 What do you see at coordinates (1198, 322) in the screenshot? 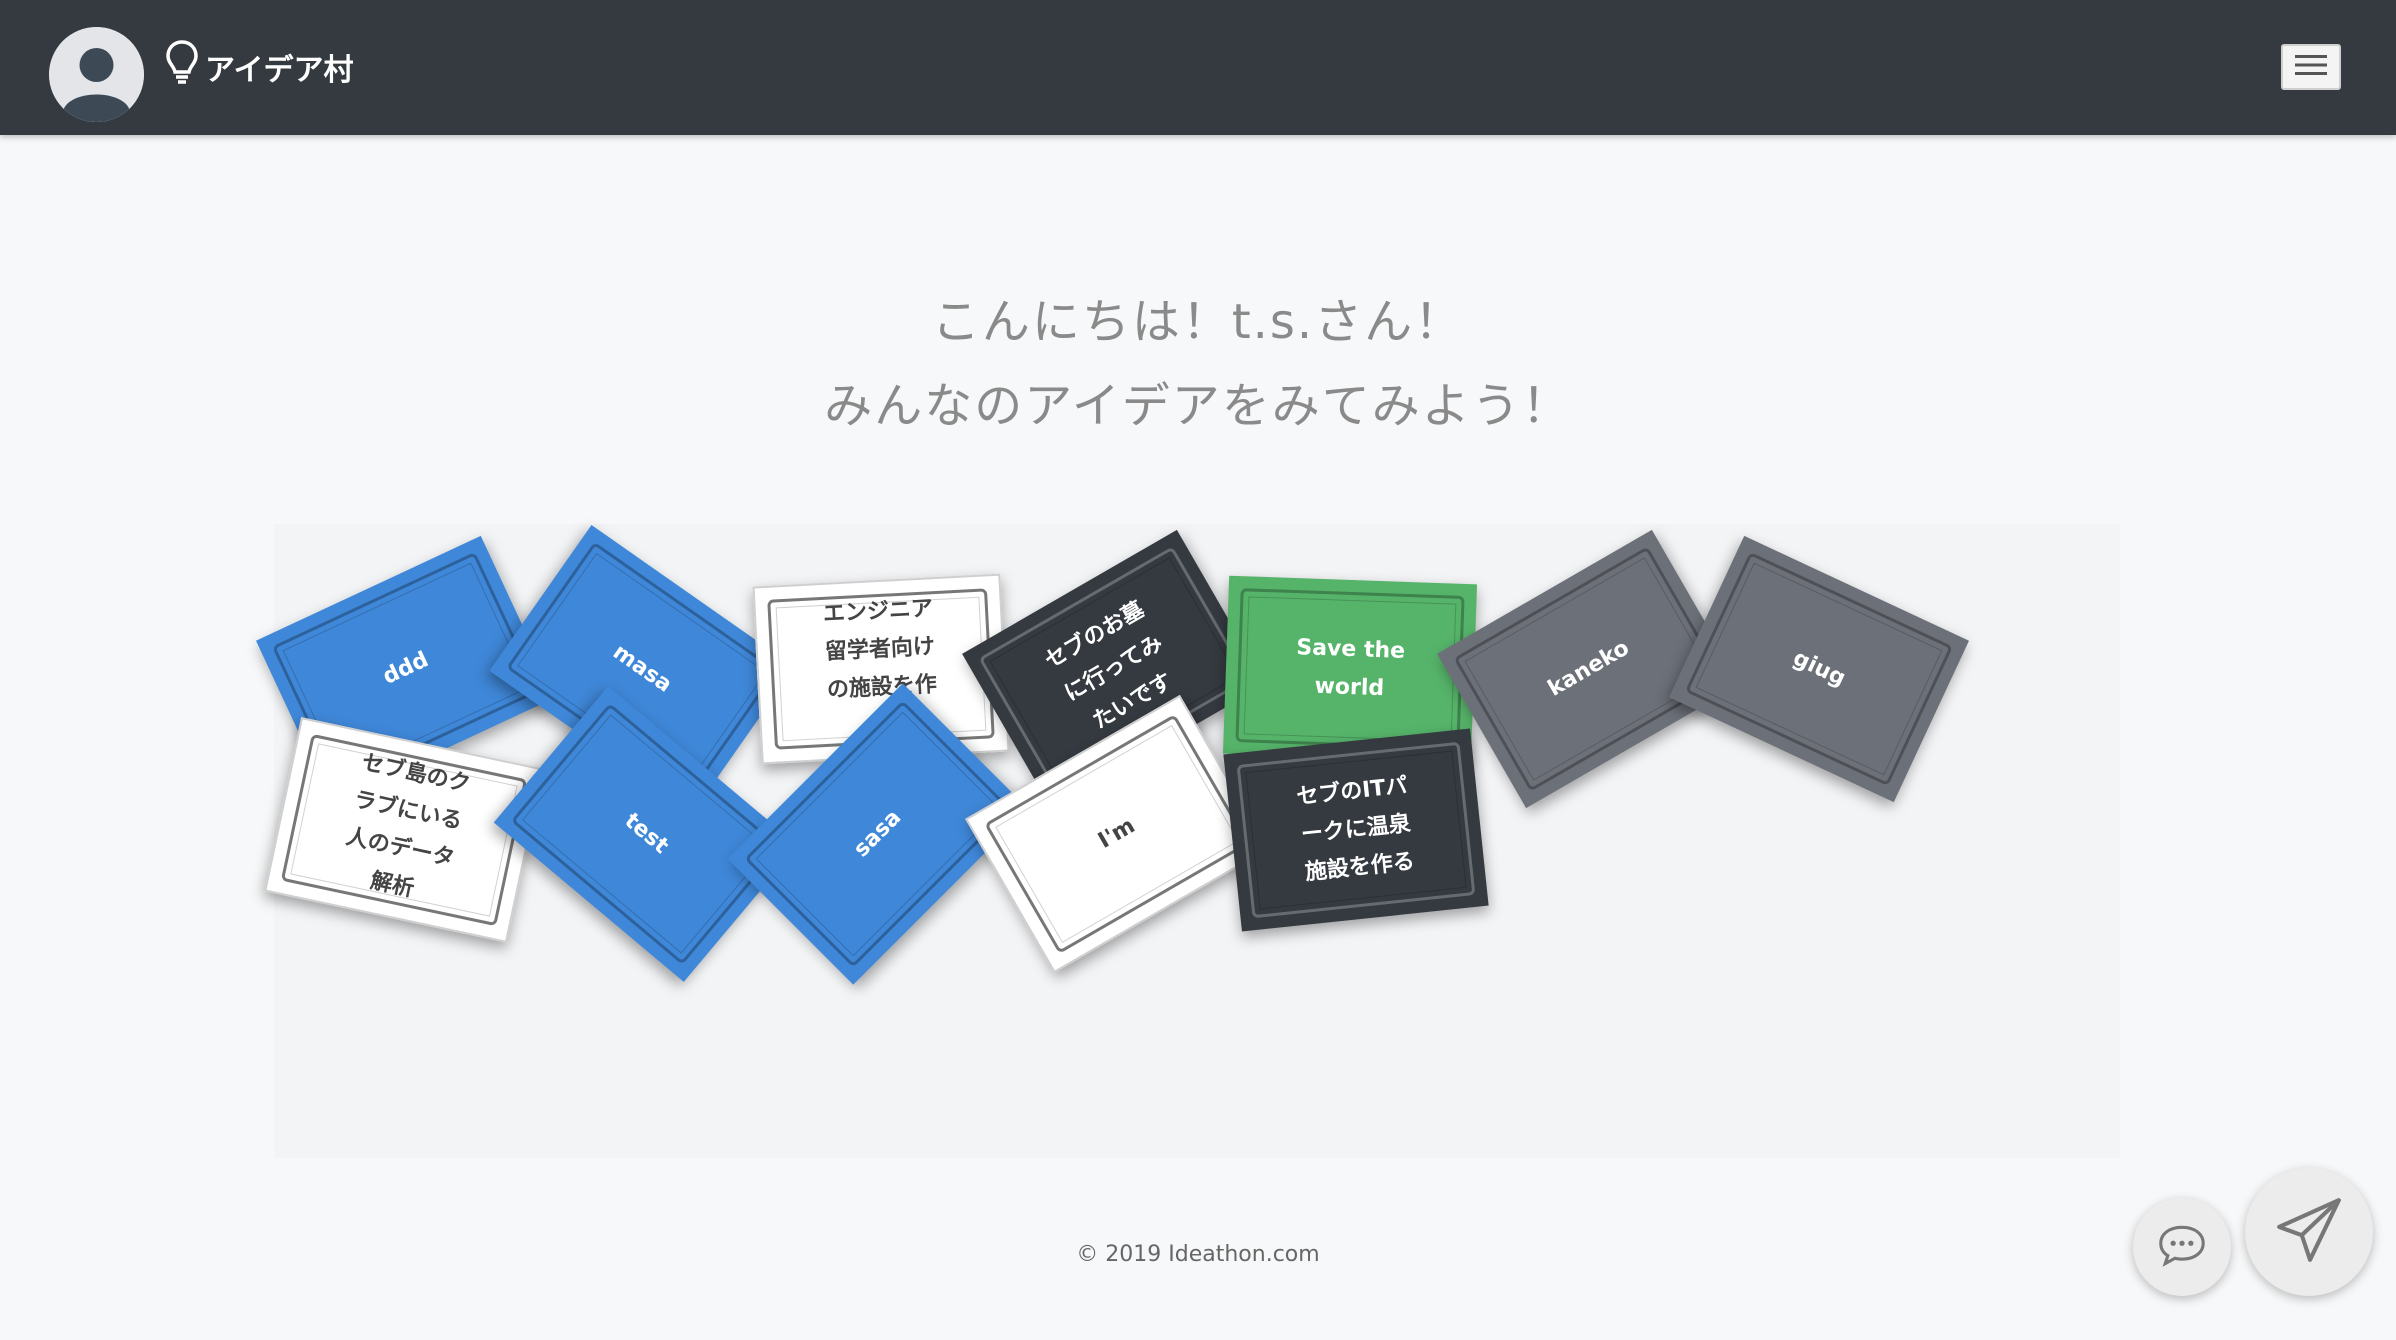
I see `greeting-line-1: こんにちは！t.s.さん！` at bounding box center [1198, 322].